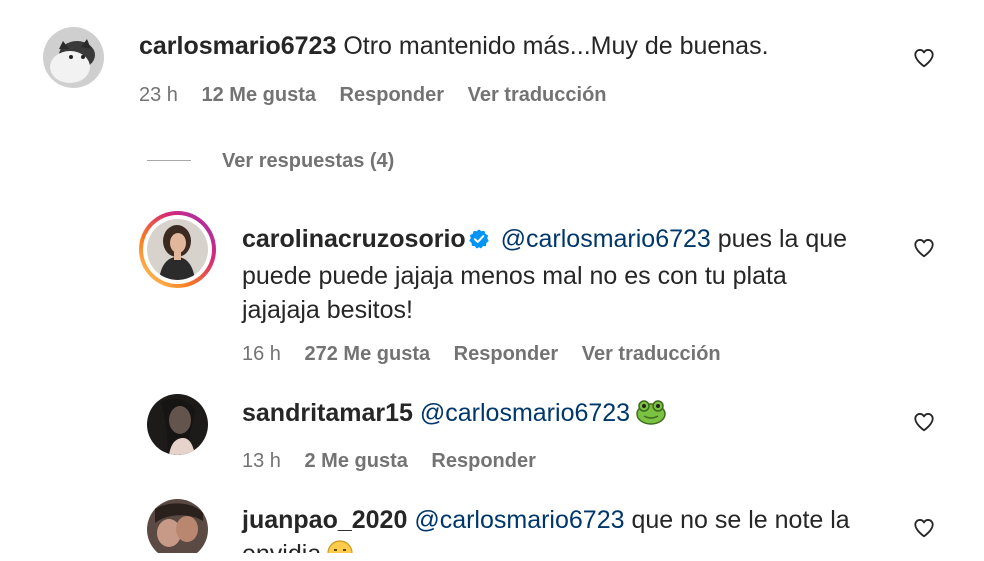 The height and width of the screenshot is (561, 984). I want to click on comment-text-line2: envidia, so click(281, 546).